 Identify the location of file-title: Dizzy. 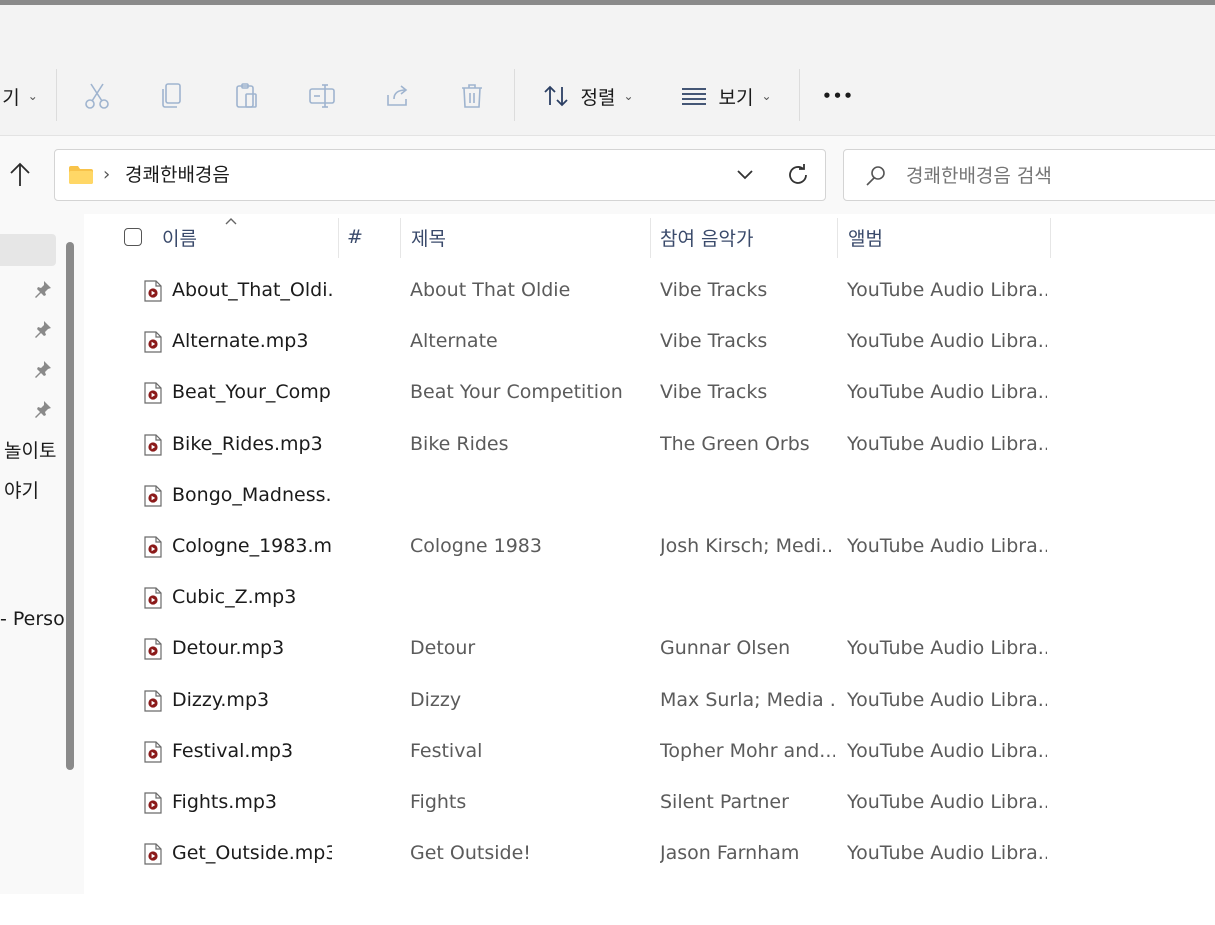
(436, 699).